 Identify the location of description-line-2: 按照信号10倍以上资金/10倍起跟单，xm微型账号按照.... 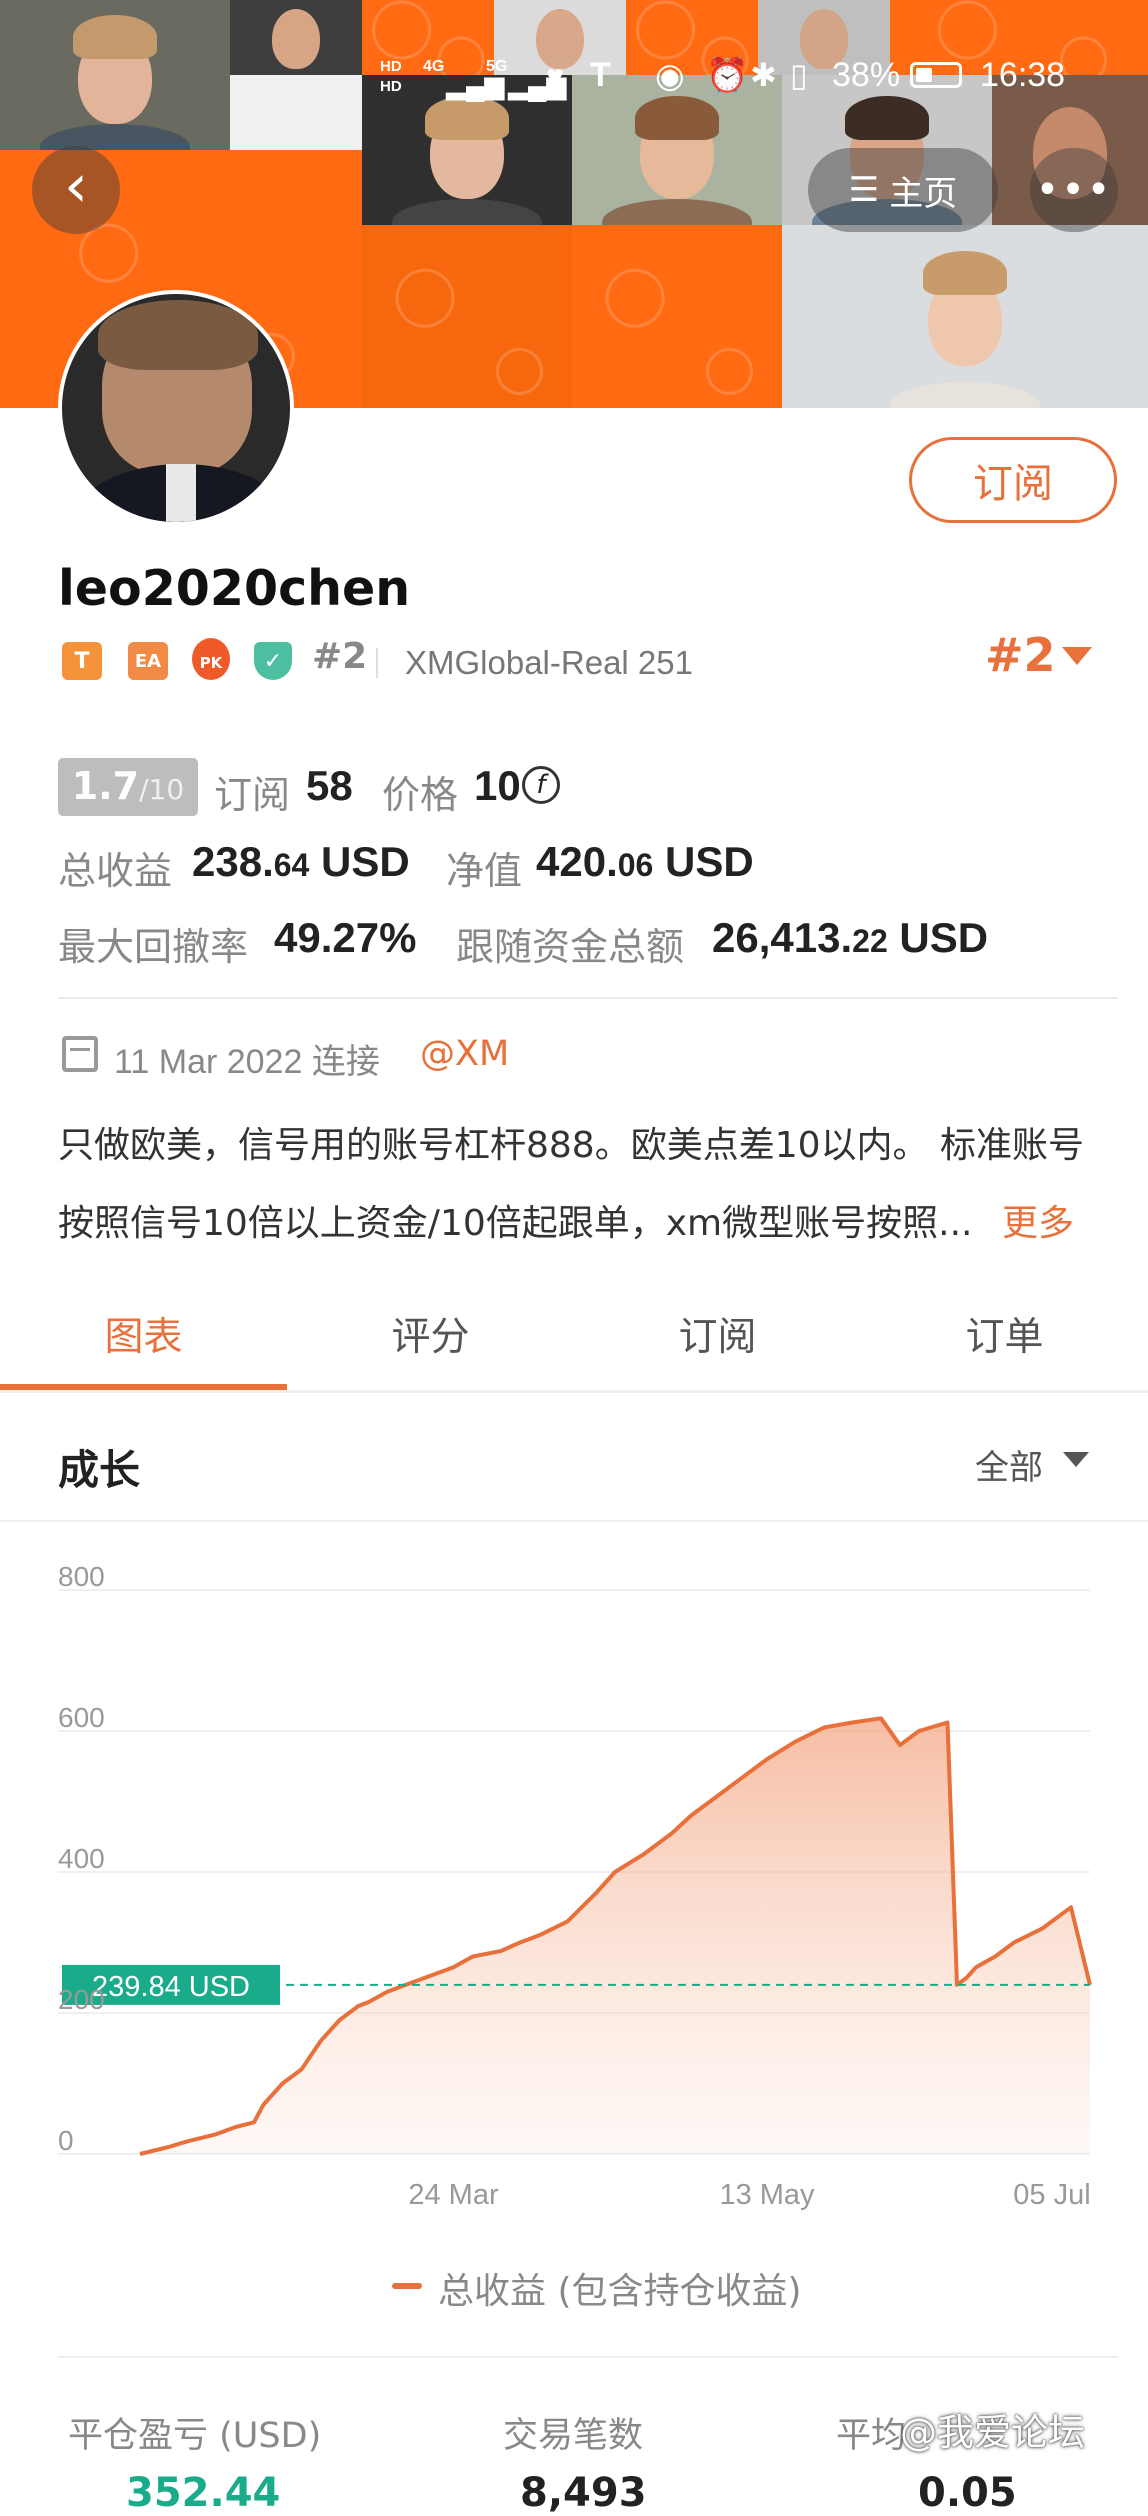
(515, 1223).